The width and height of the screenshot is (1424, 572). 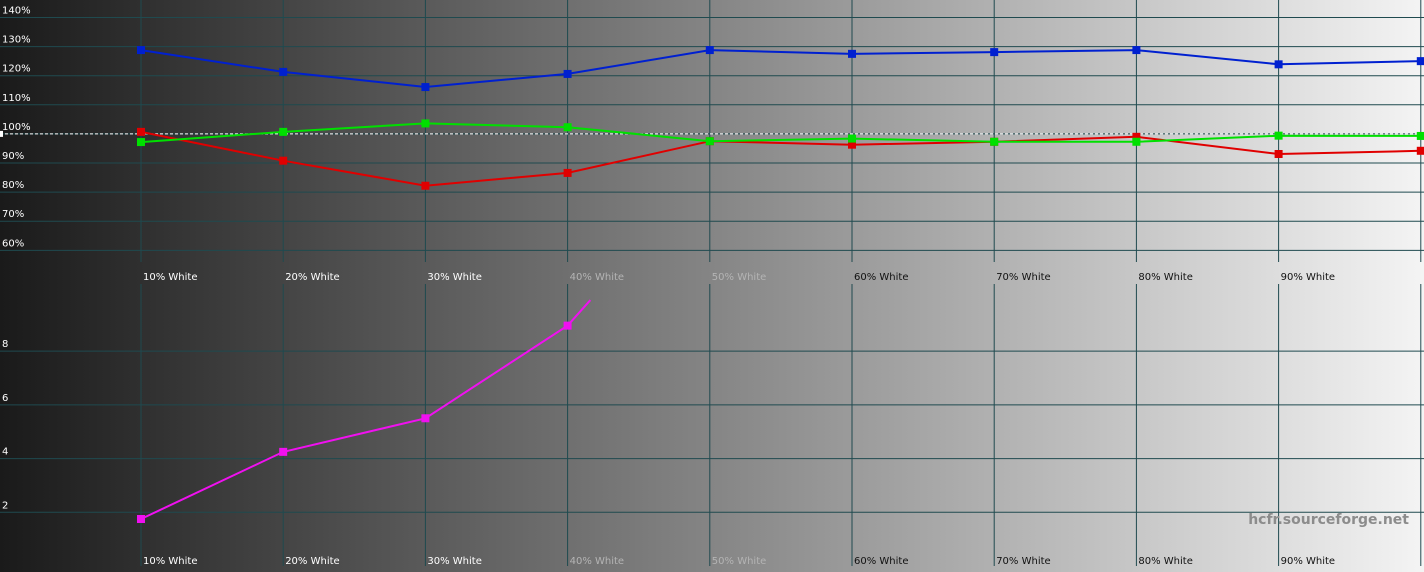 I want to click on y-tick-label: 90%, so click(x=13, y=156).